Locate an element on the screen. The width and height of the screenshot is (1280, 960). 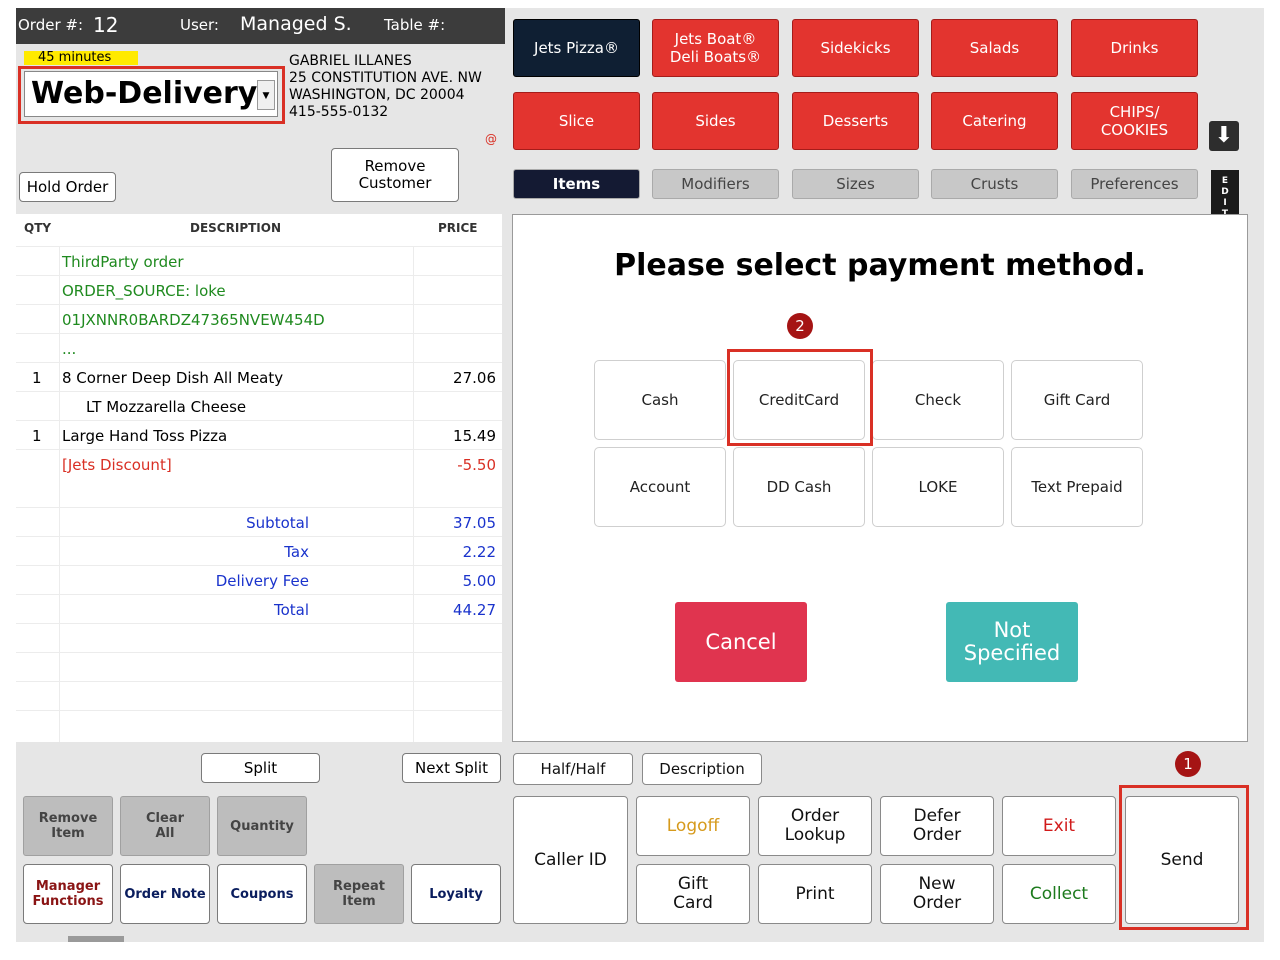
tab-modifiers: Modifiers is located at coordinates (715, 184).